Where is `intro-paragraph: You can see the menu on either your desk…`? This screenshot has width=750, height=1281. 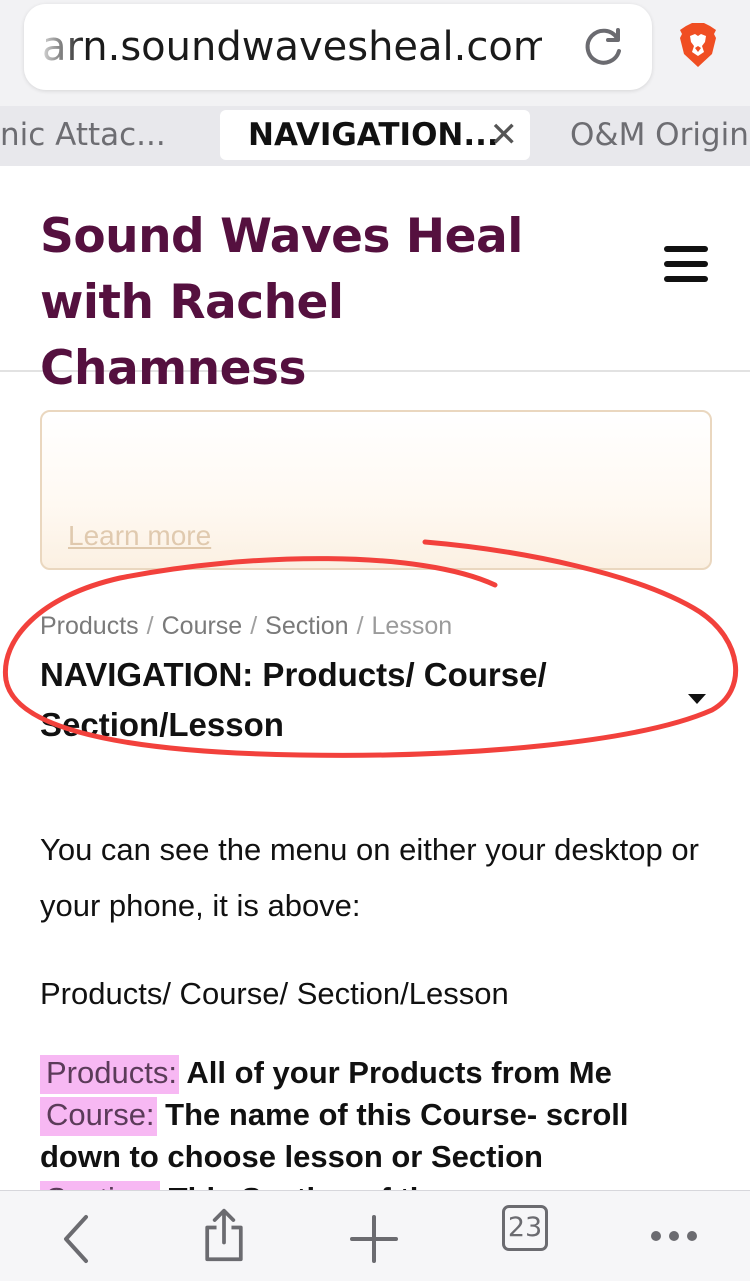
intro-paragraph: You can see the menu on either your desk… is located at coordinates (369, 877).